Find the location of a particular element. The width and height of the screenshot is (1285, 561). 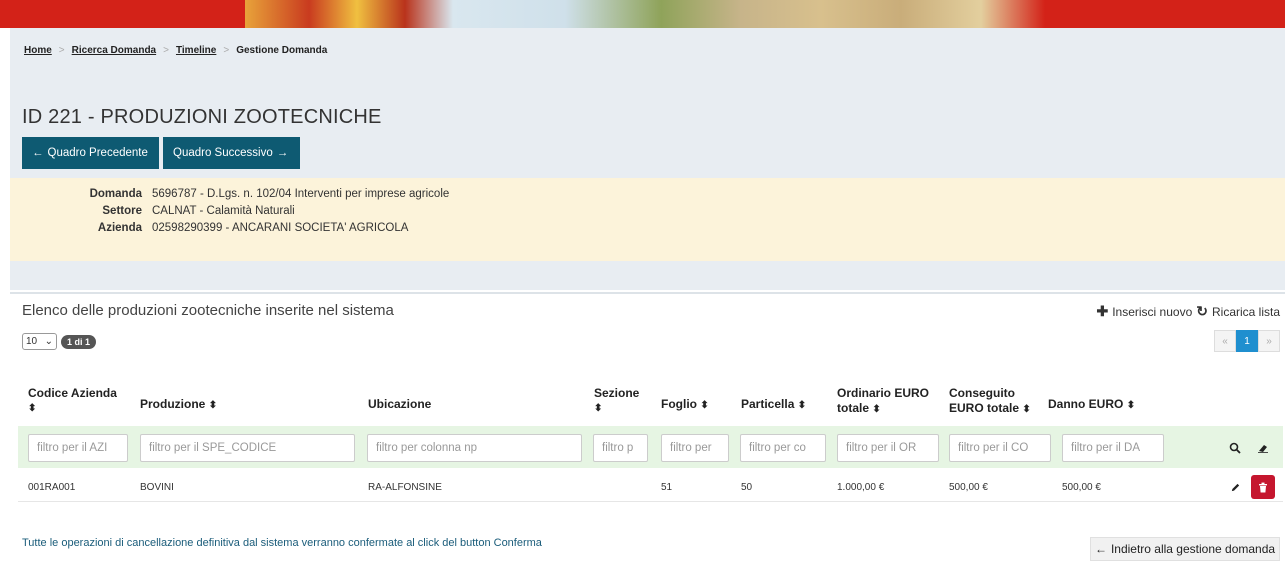

column-header-particella: Particella ⬍ is located at coordinates (773, 405).